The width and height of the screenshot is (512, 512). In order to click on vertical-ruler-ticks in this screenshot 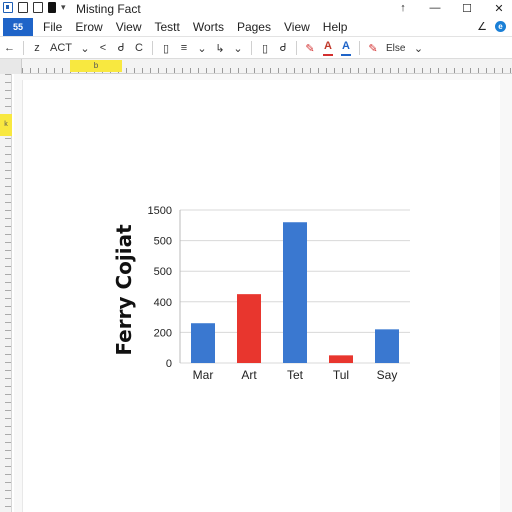, I will do `click(8, 293)`.